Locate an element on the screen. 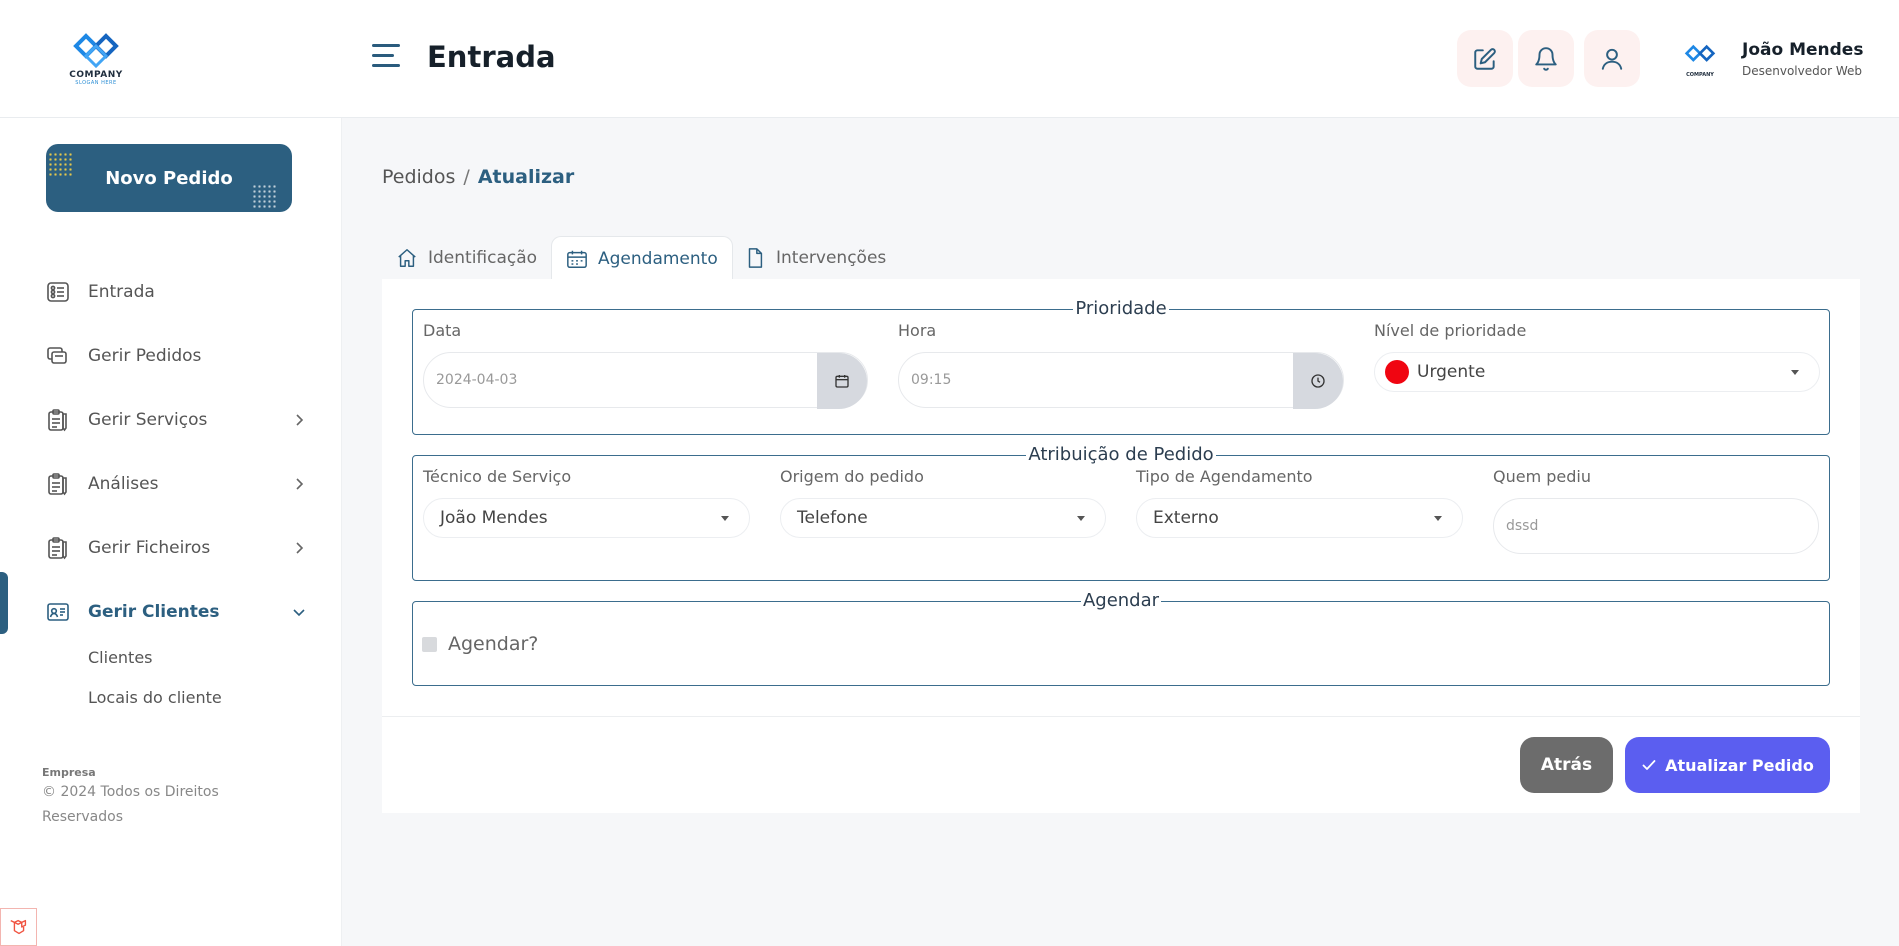 This screenshot has width=1899, height=946. time-input: 09:15 is located at coordinates (1121, 380).